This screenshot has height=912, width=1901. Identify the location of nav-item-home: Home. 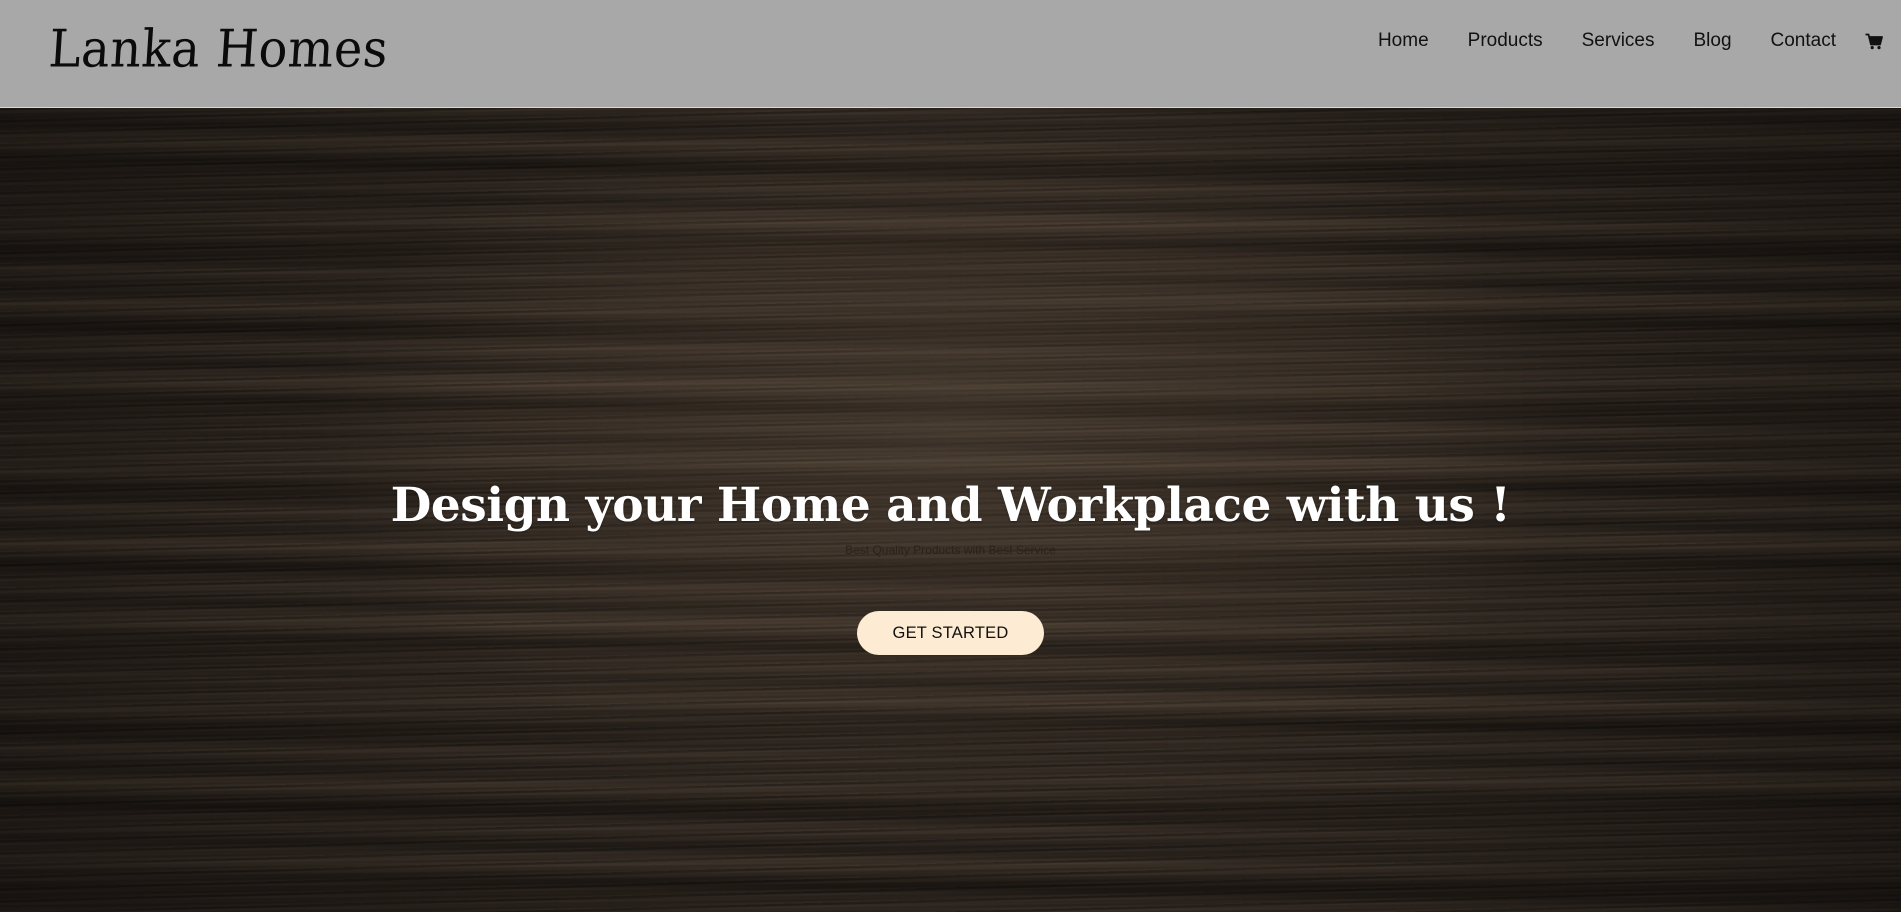
(1403, 41).